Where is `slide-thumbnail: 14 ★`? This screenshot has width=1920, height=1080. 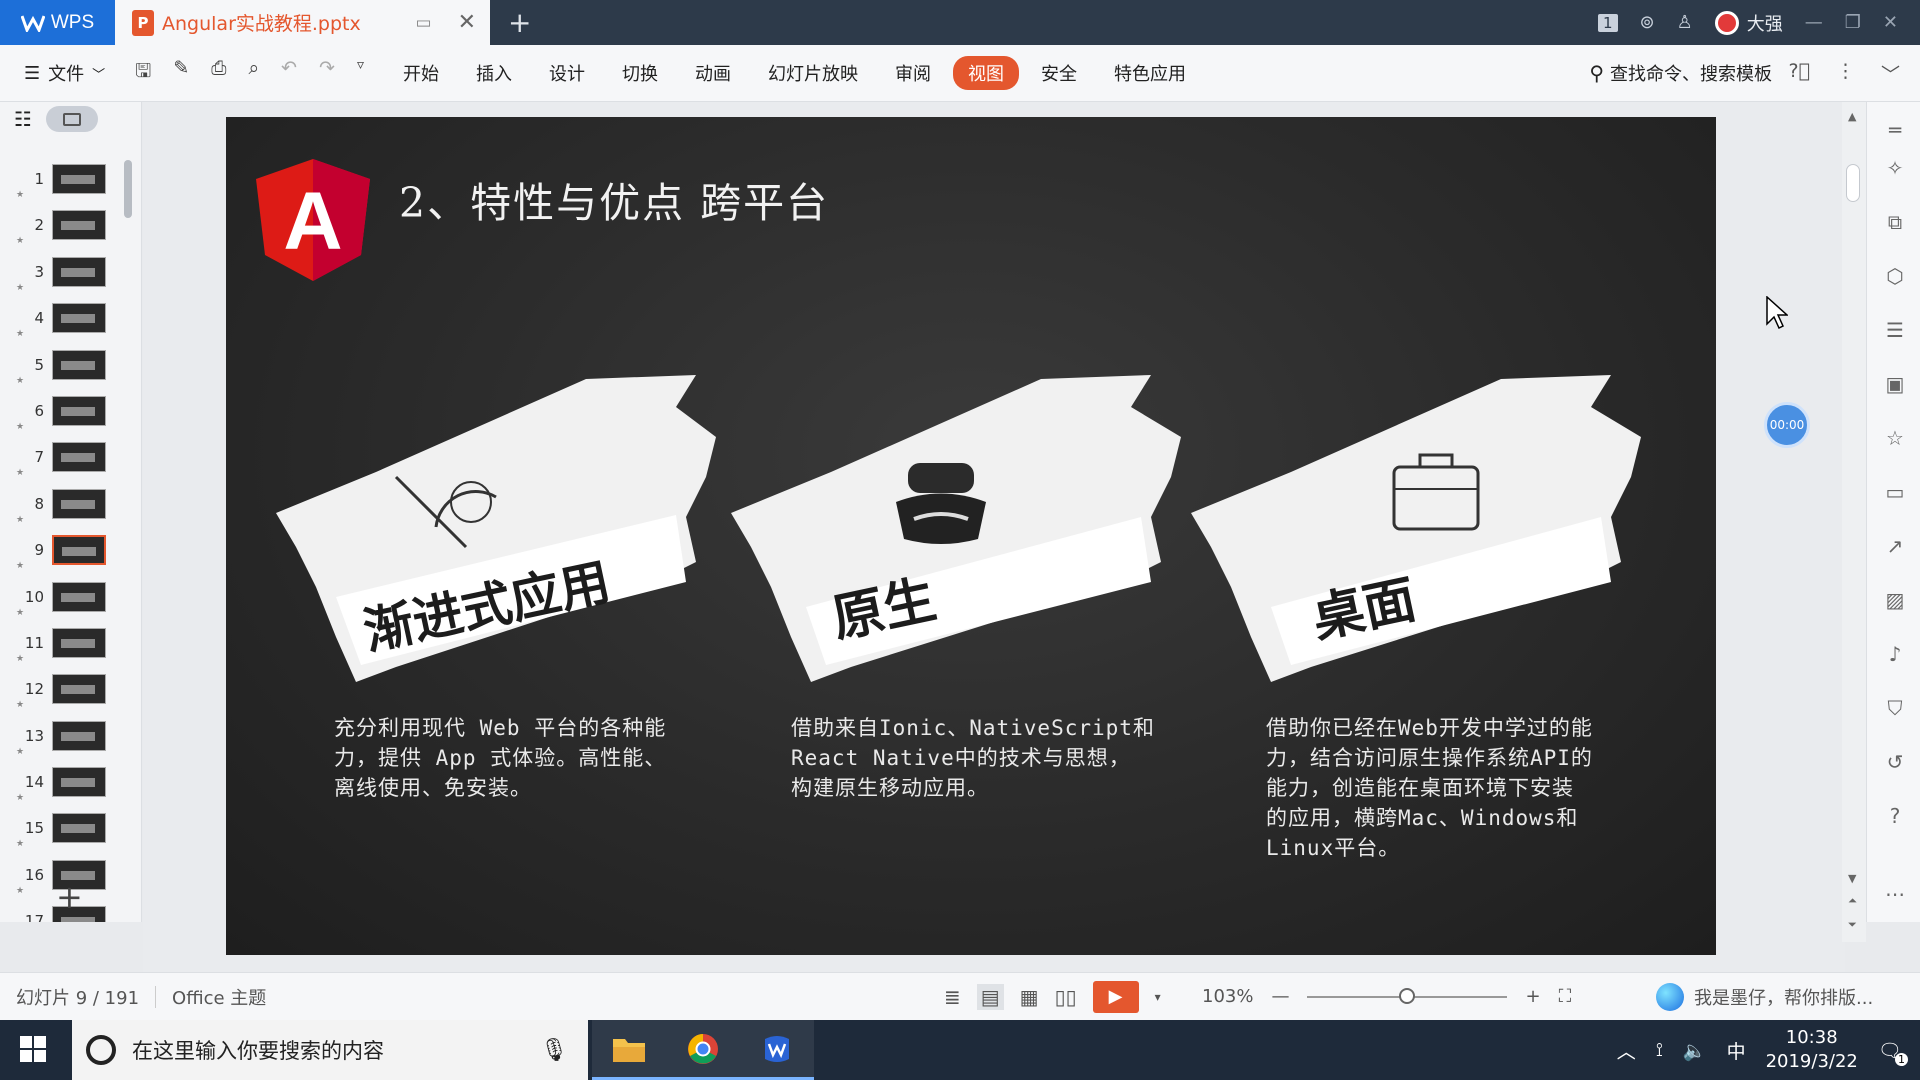 slide-thumbnail: 14 ★ is located at coordinates (60, 784).